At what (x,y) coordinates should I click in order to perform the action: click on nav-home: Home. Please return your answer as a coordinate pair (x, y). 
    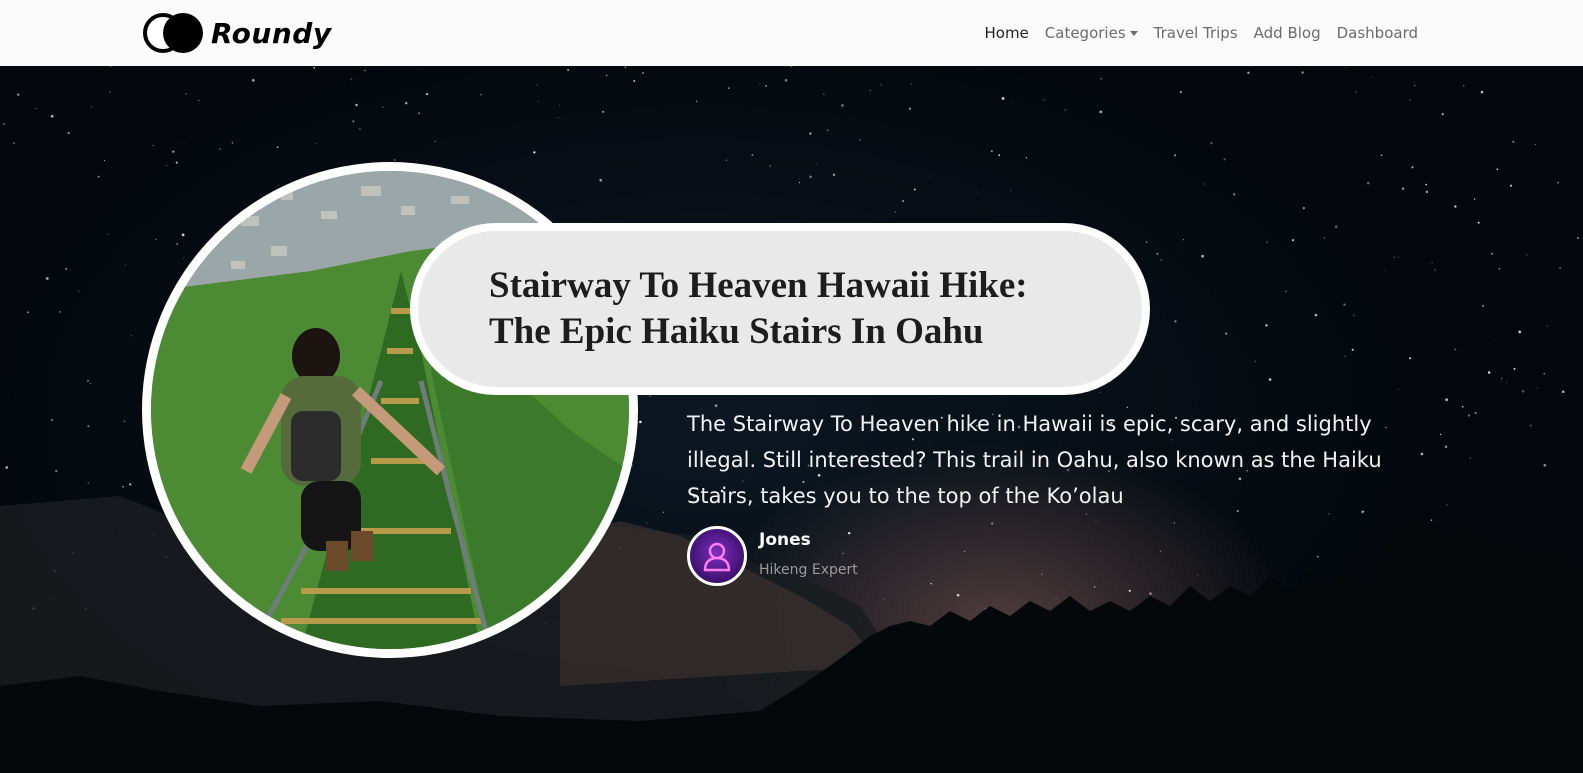
    Looking at the image, I should click on (1006, 33).